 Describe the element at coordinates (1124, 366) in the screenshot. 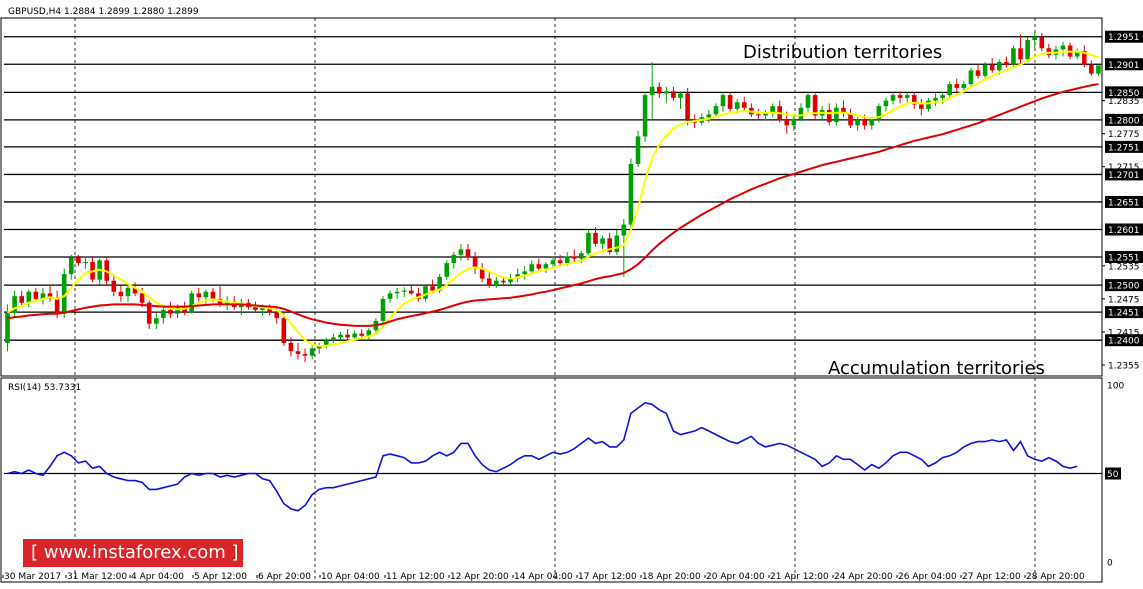

I see `price-tick-label: 1.2355` at that location.